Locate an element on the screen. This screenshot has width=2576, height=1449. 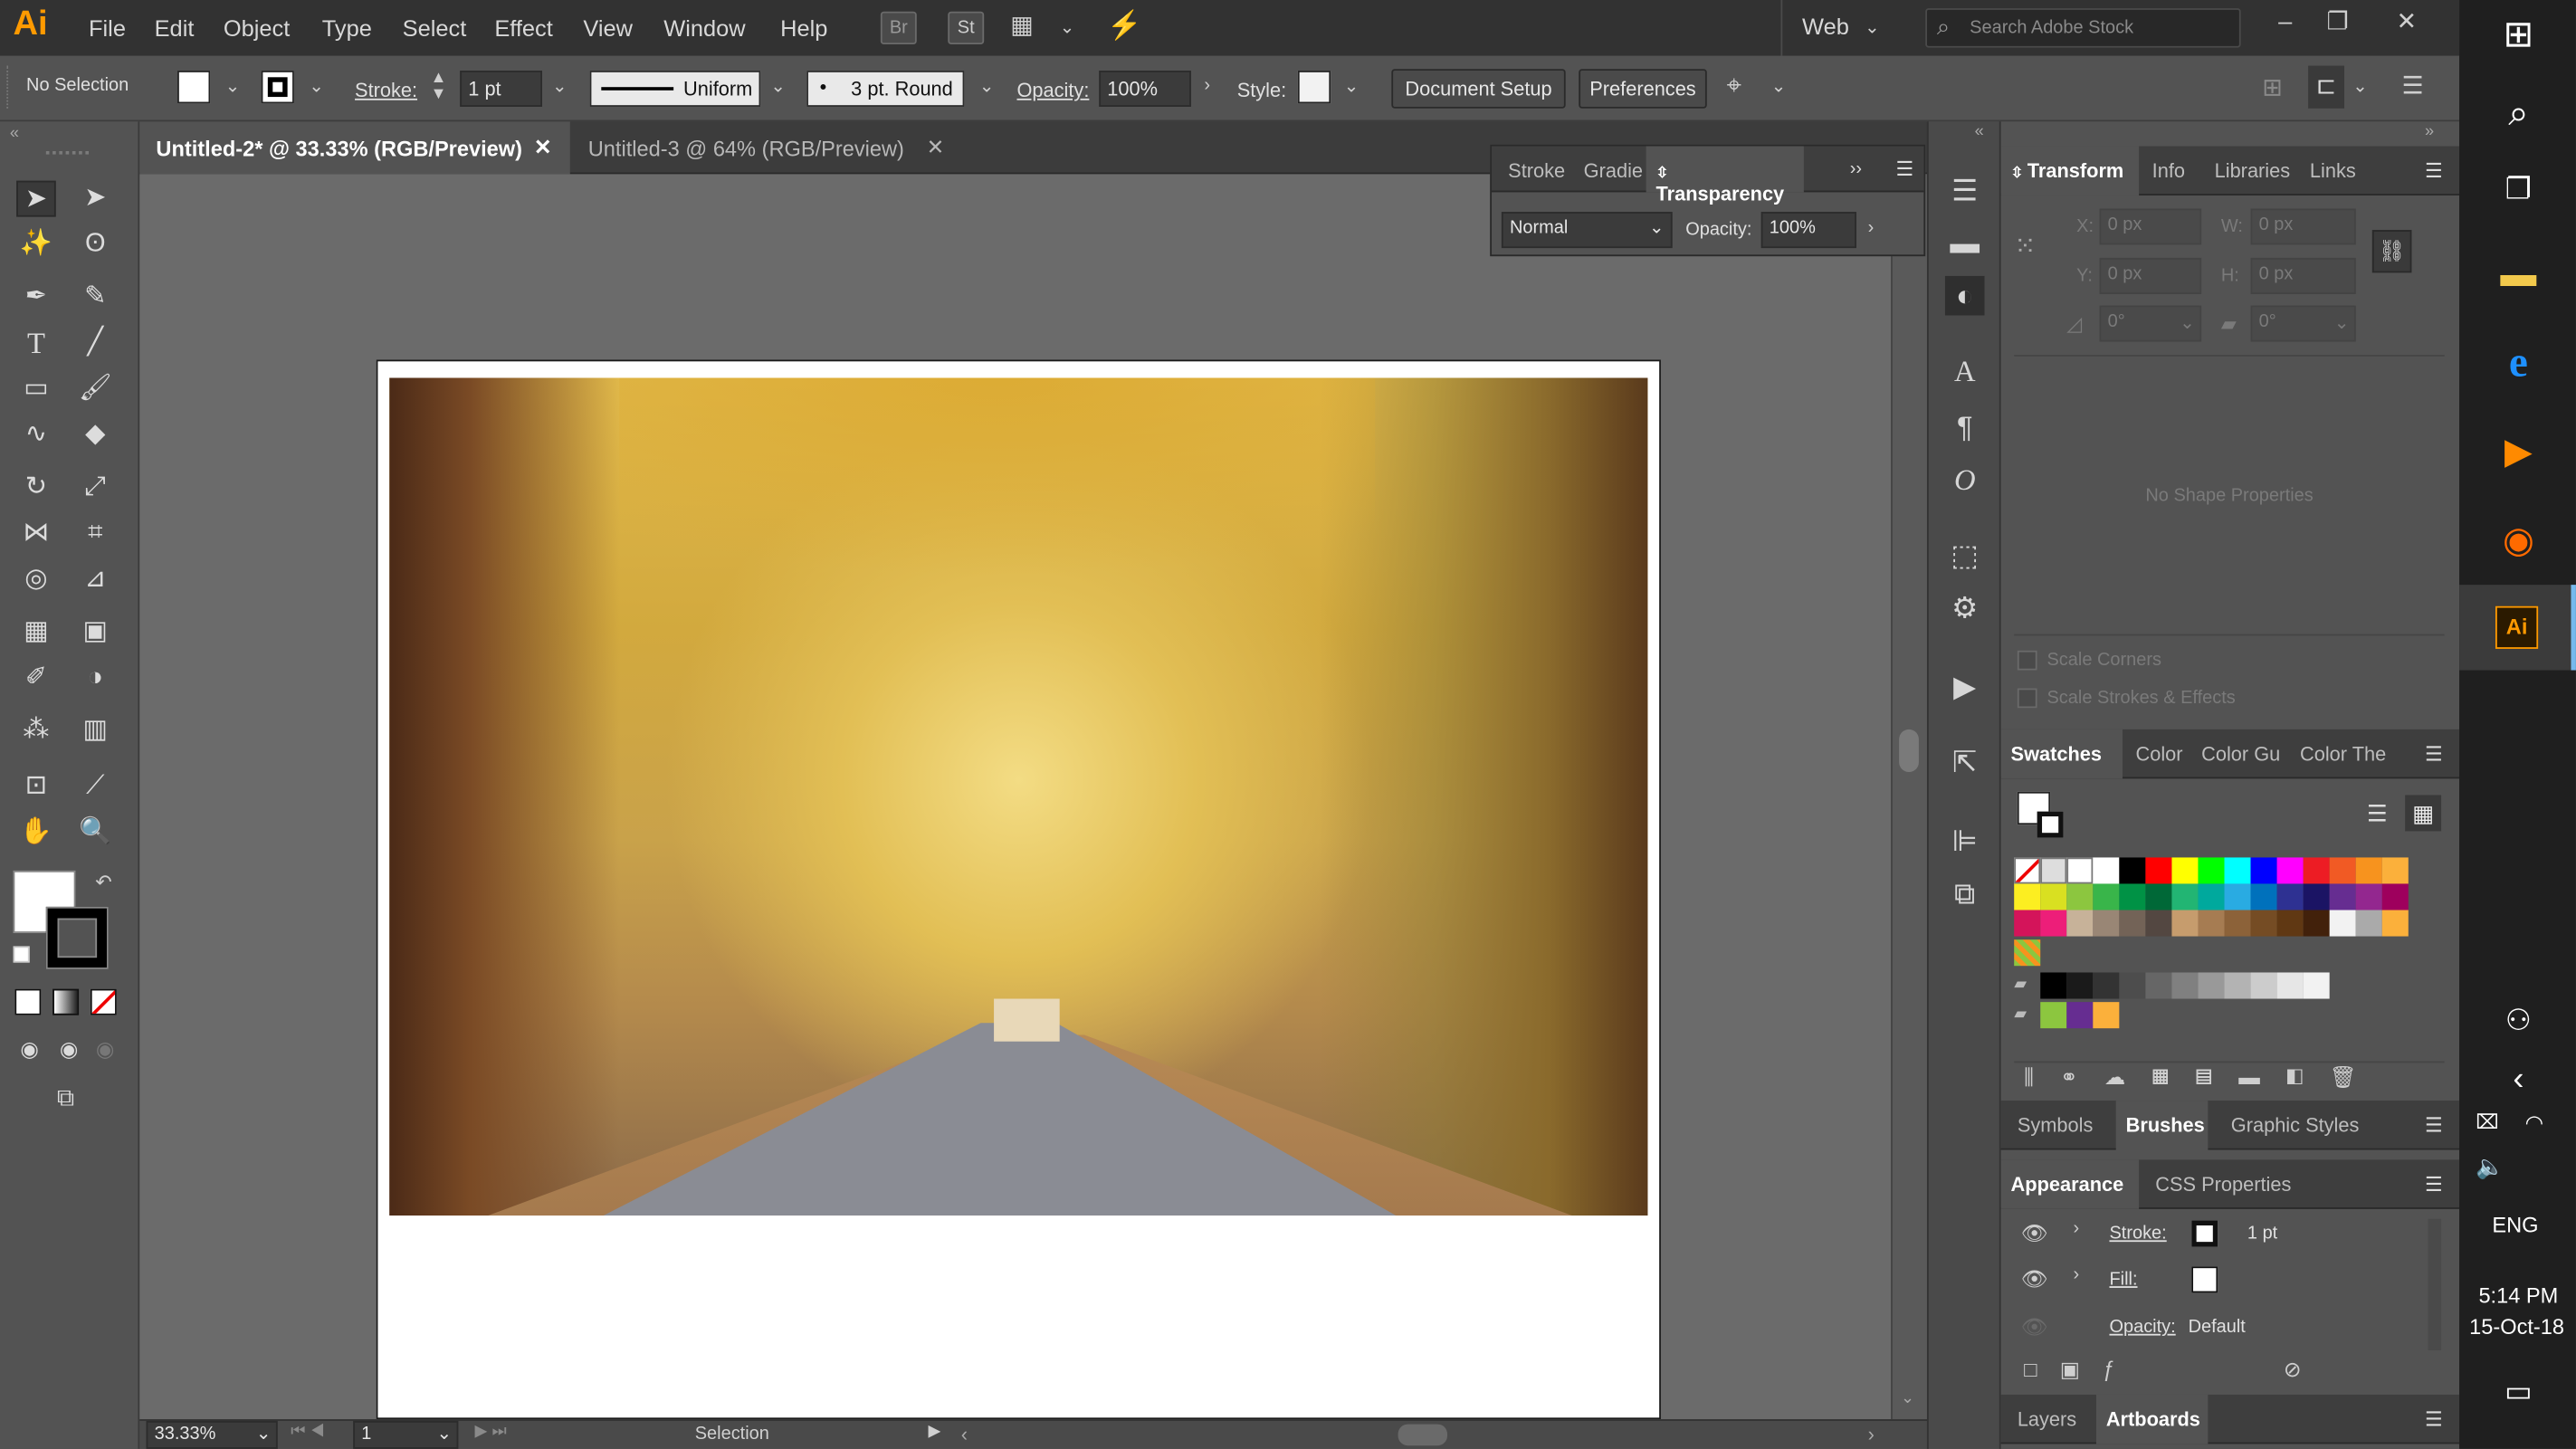
variable-width-profile: Uniform is located at coordinates (675, 89).